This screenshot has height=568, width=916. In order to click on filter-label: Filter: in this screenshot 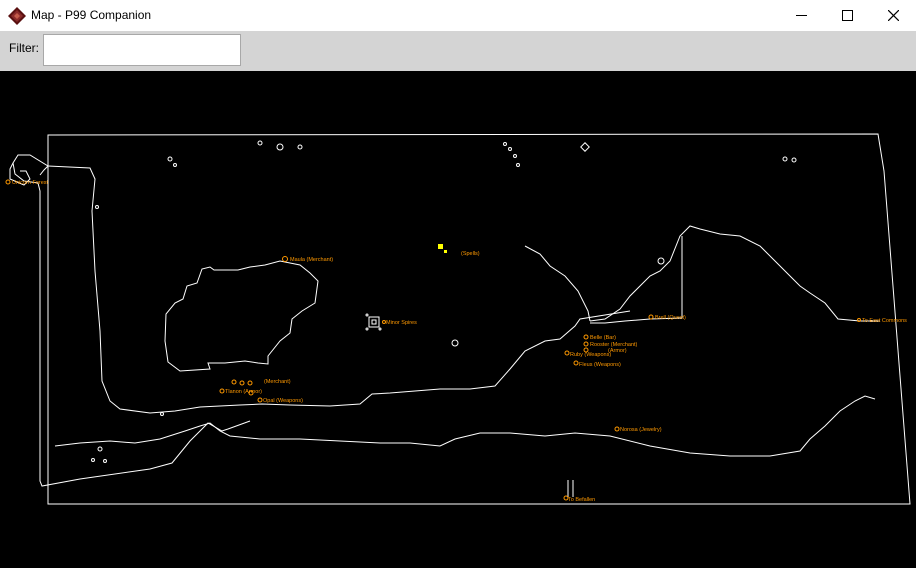, I will do `click(24, 48)`.